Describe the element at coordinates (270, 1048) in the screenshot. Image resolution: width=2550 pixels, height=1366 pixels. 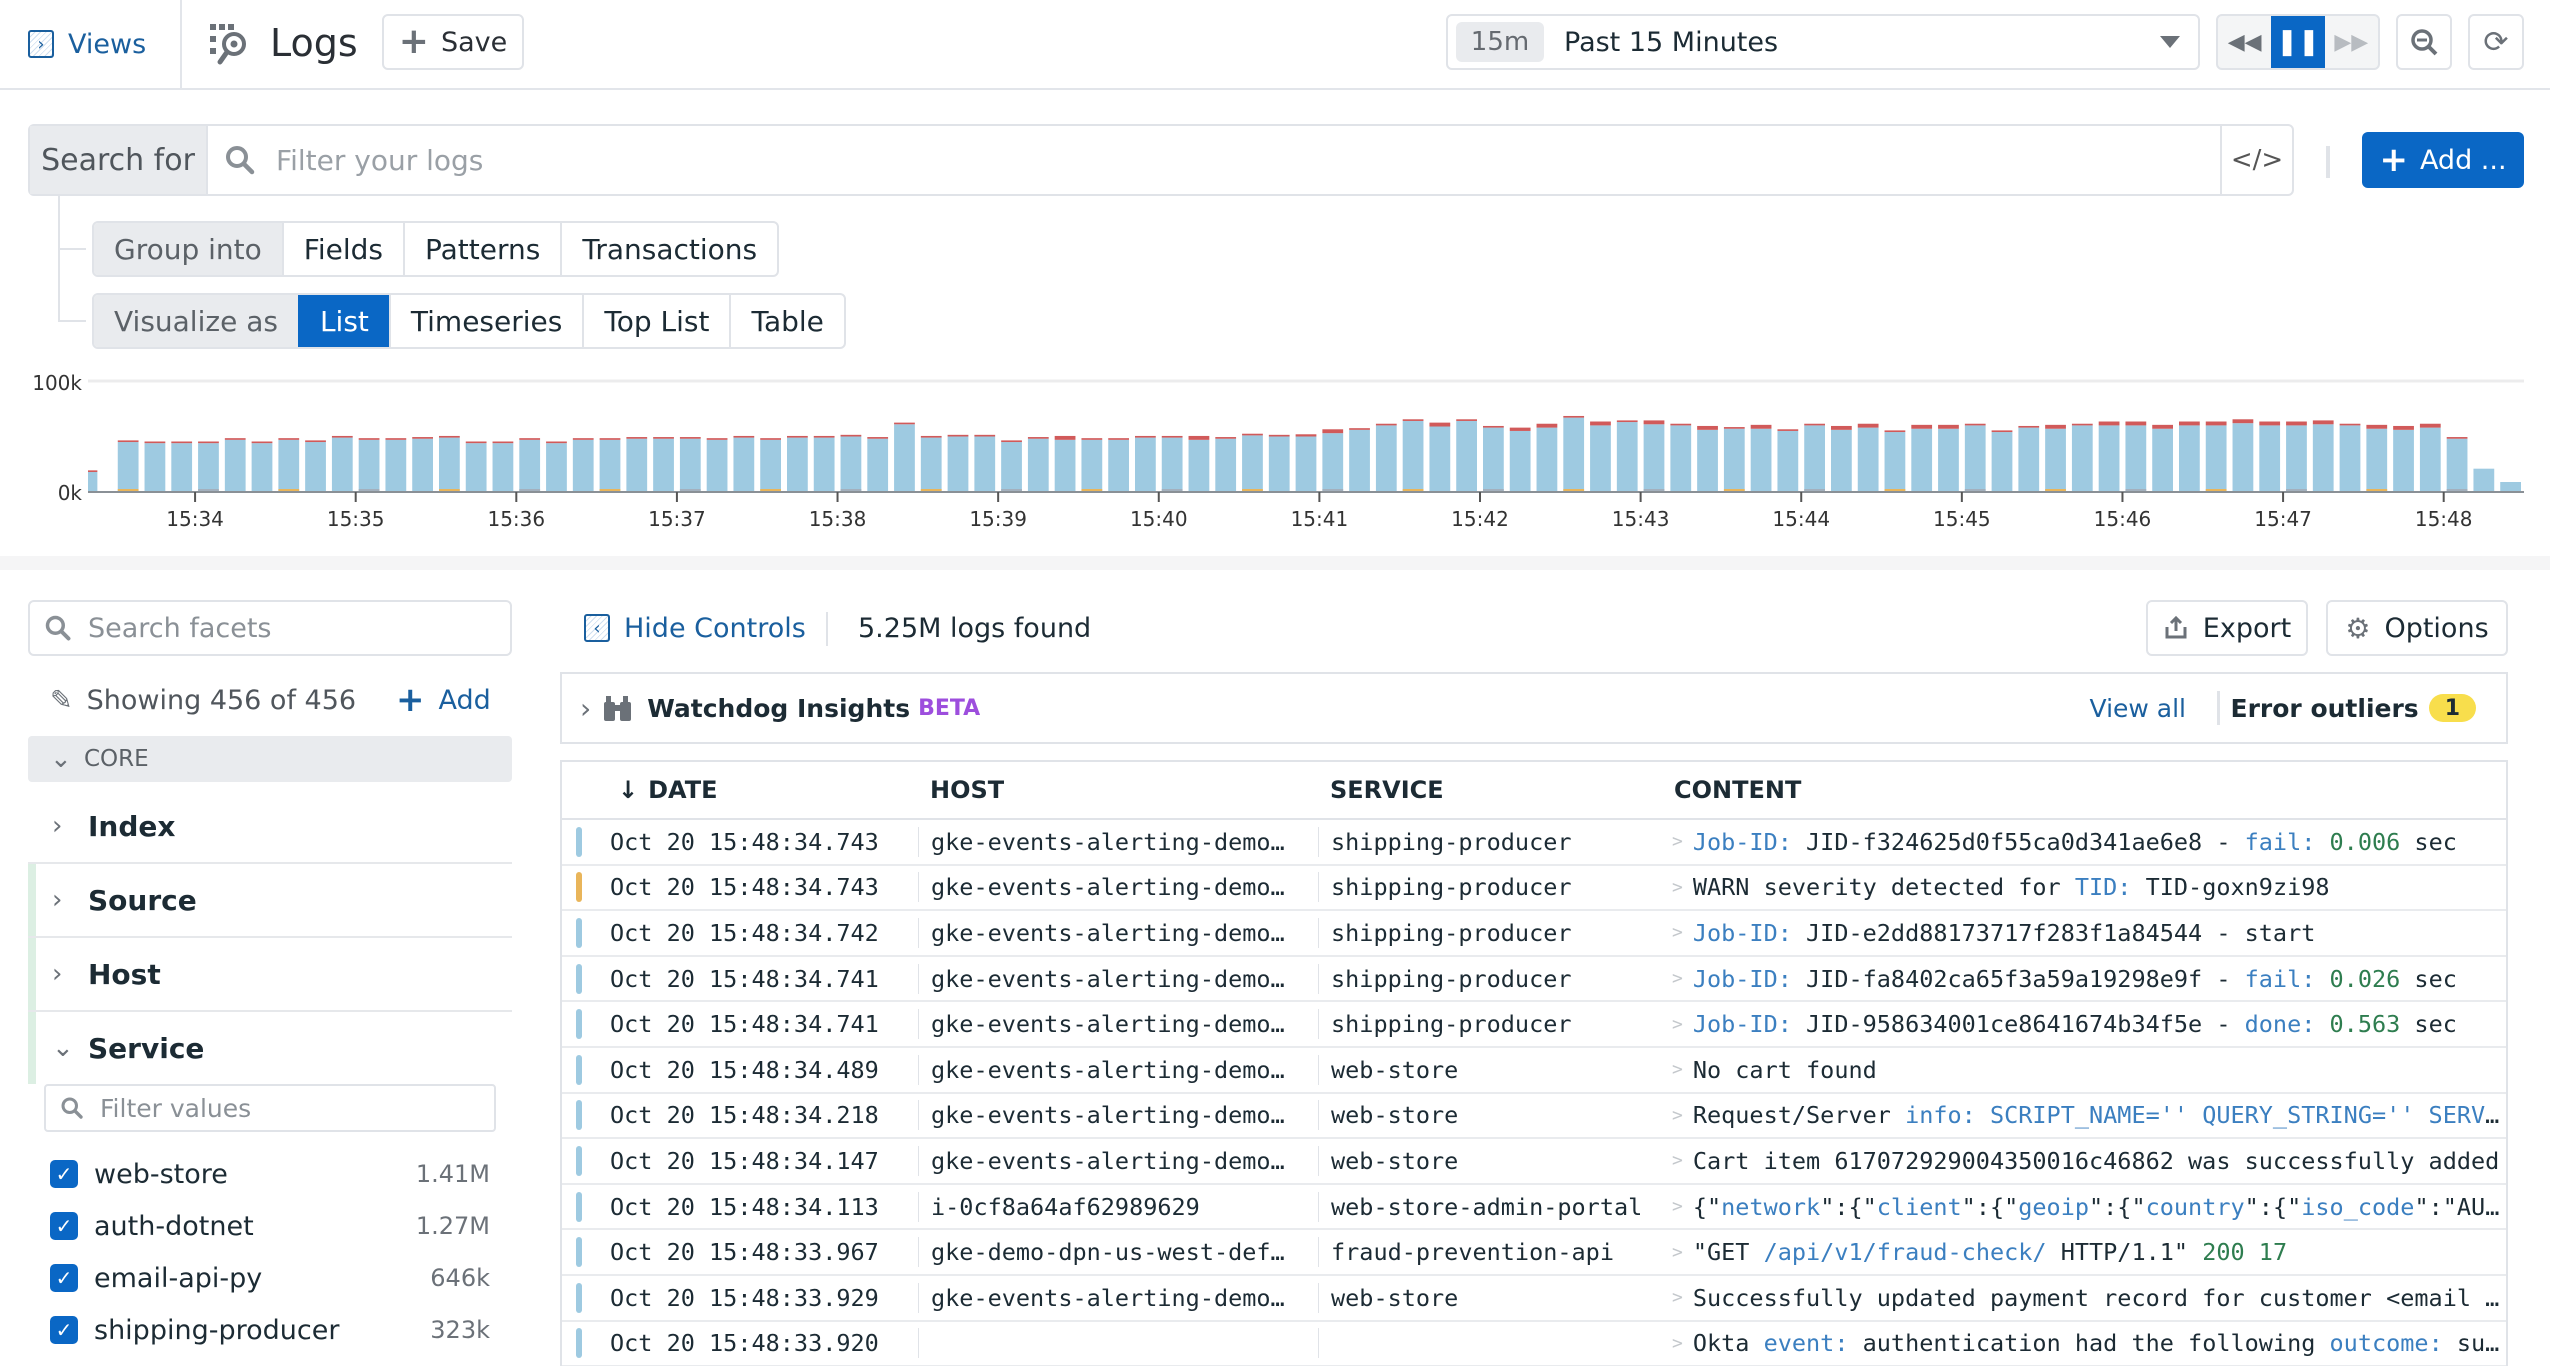
I see `facet-group-service: ⌄ Service` at that location.